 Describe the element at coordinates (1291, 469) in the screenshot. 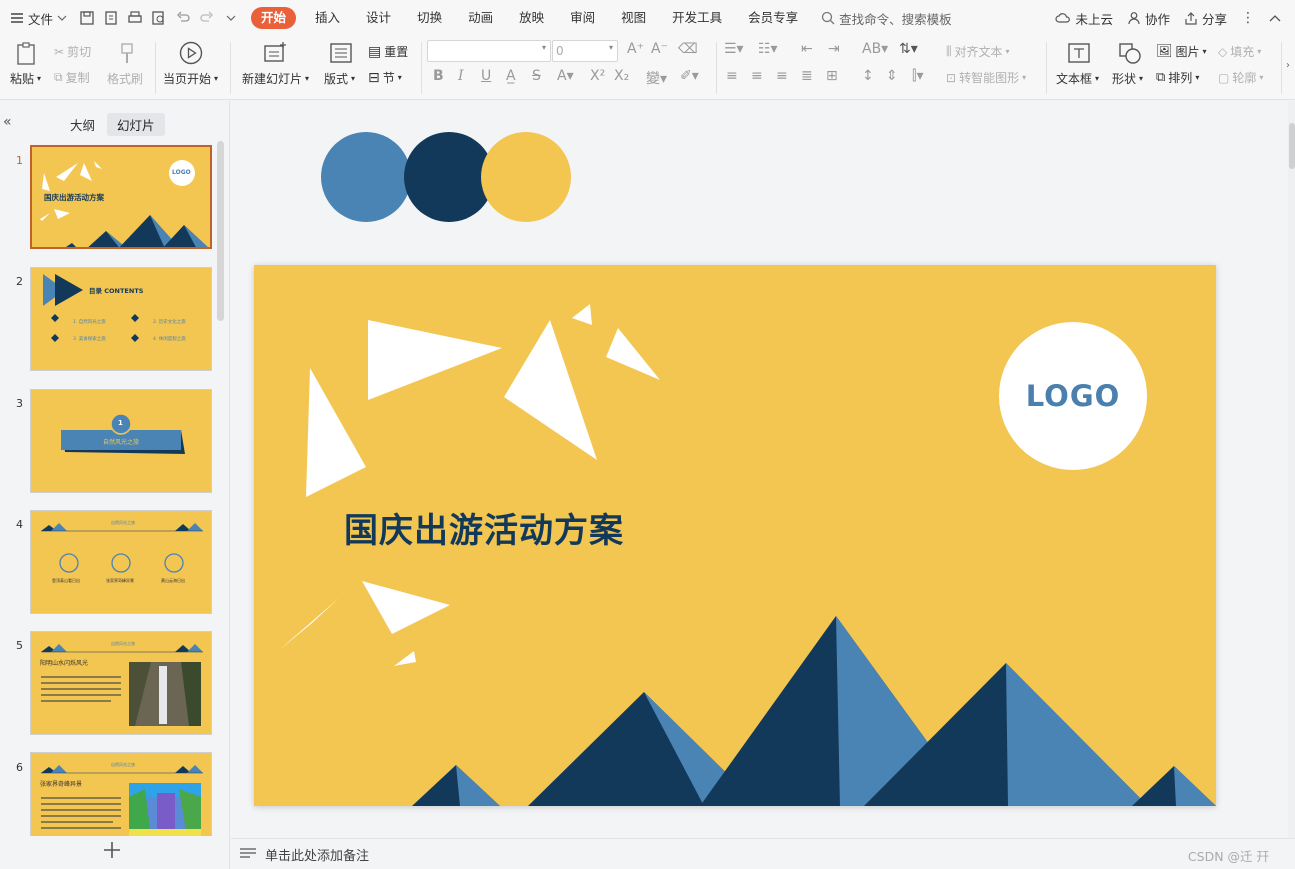

I see `canvas-scrollbar` at that location.